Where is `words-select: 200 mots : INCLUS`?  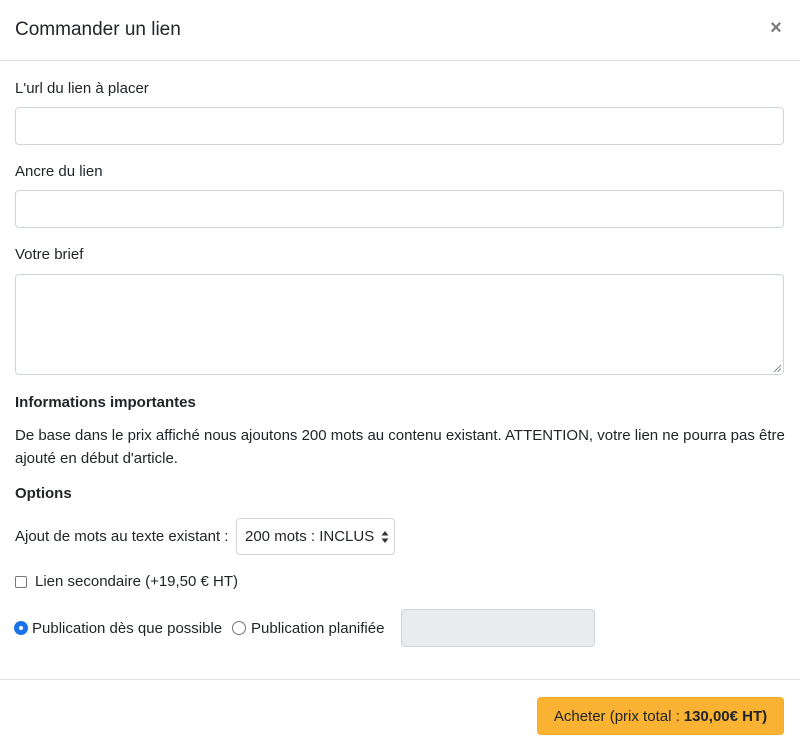
words-select: 200 mots : INCLUS is located at coordinates (315, 536).